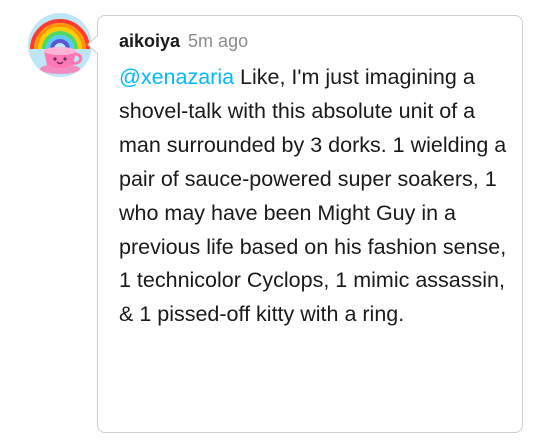 This screenshot has height=445, width=540. I want to click on timestamp: 5m ago, so click(218, 41).